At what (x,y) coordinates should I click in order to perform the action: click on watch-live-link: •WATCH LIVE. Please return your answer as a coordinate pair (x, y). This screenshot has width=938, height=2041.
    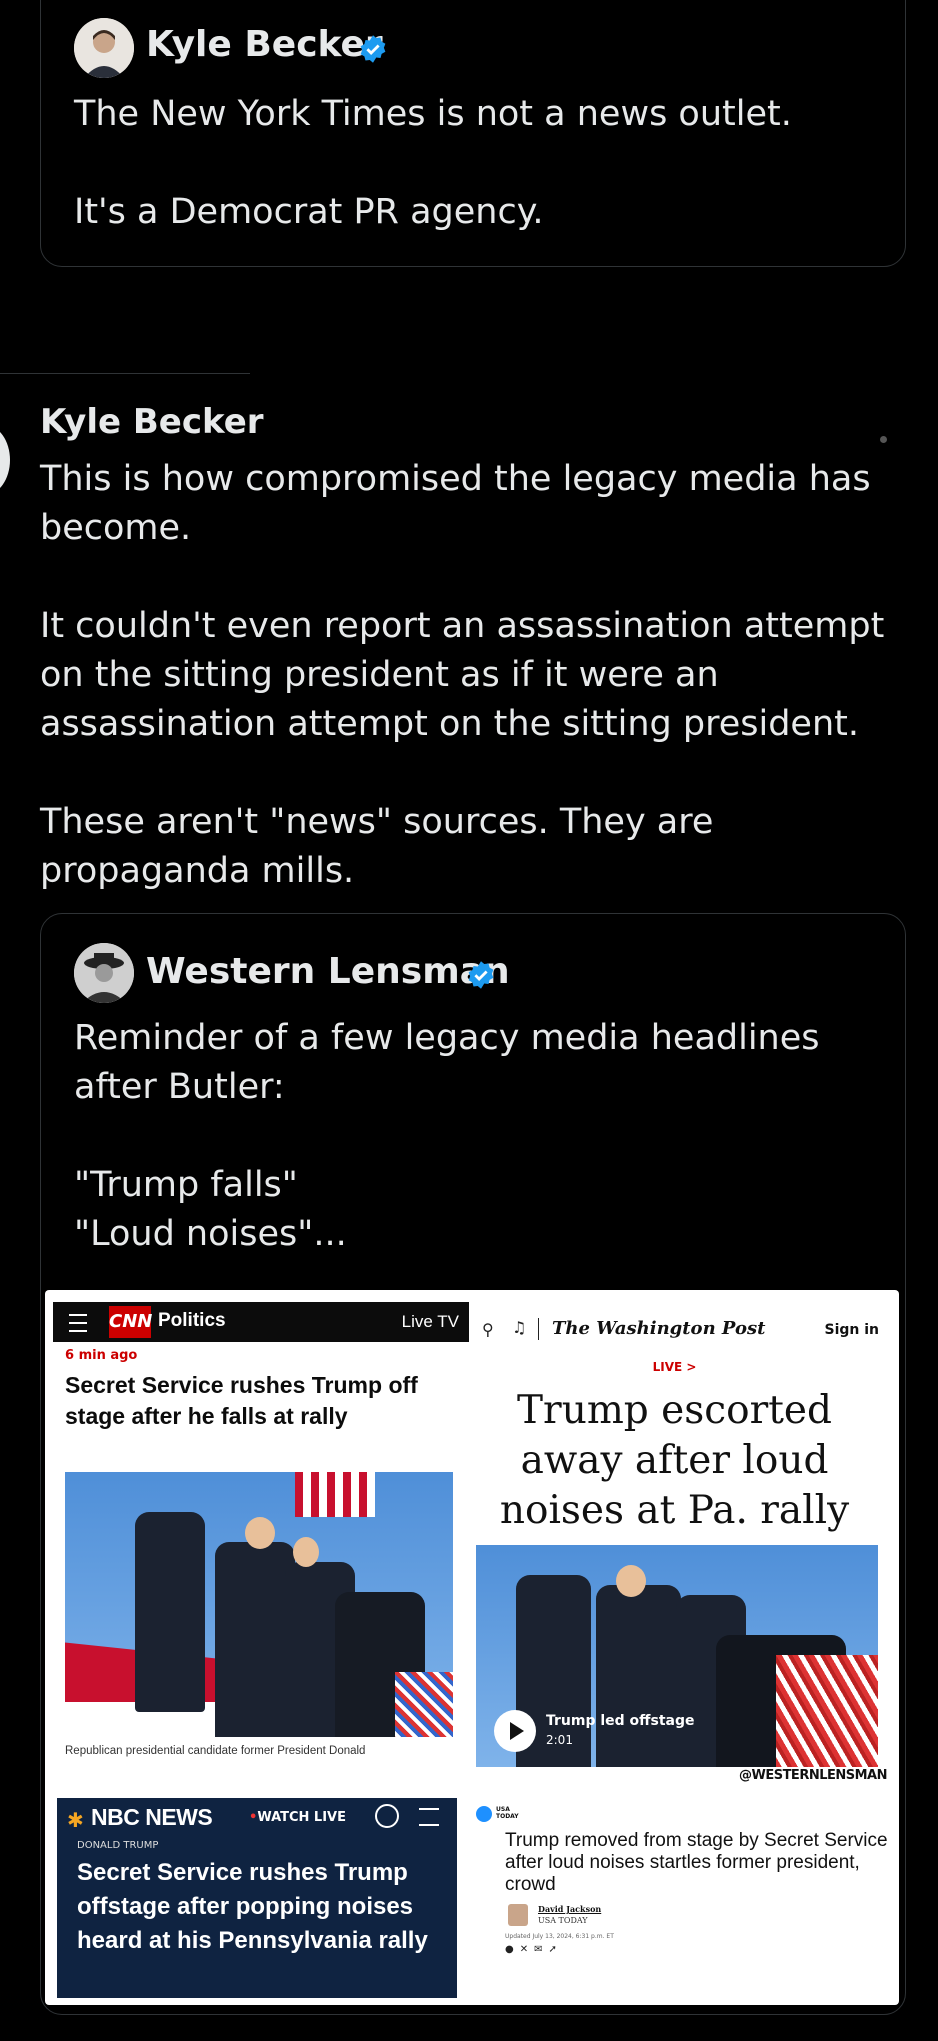
    Looking at the image, I should click on (297, 1817).